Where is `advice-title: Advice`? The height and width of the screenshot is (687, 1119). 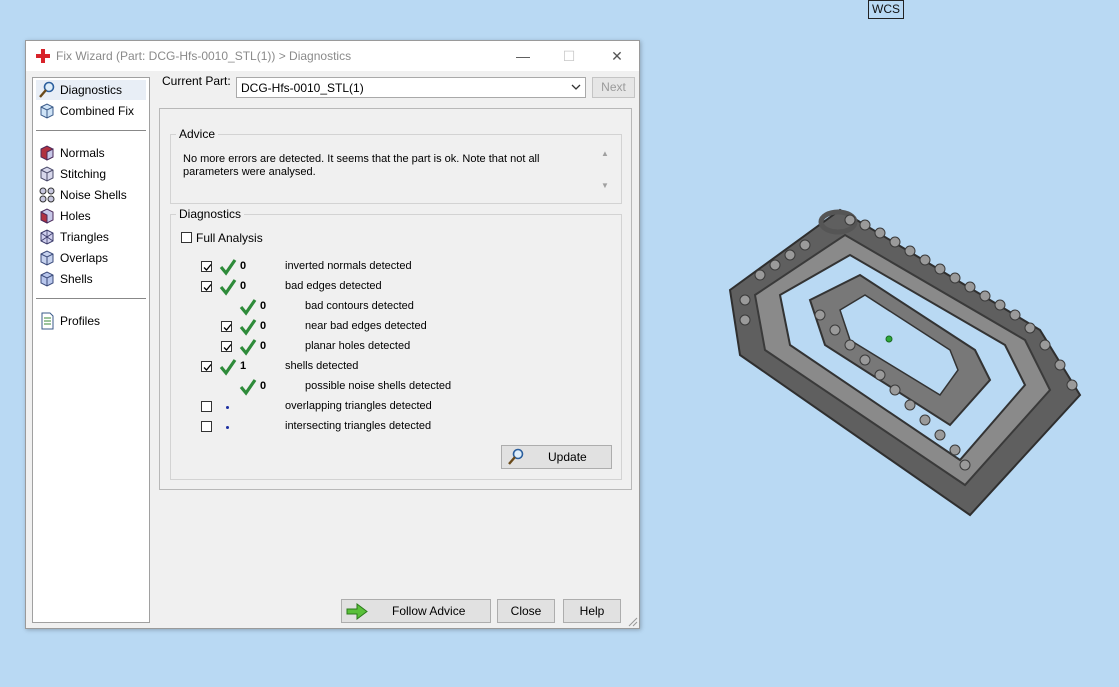 advice-title: Advice is located at coordinates (197, 134).